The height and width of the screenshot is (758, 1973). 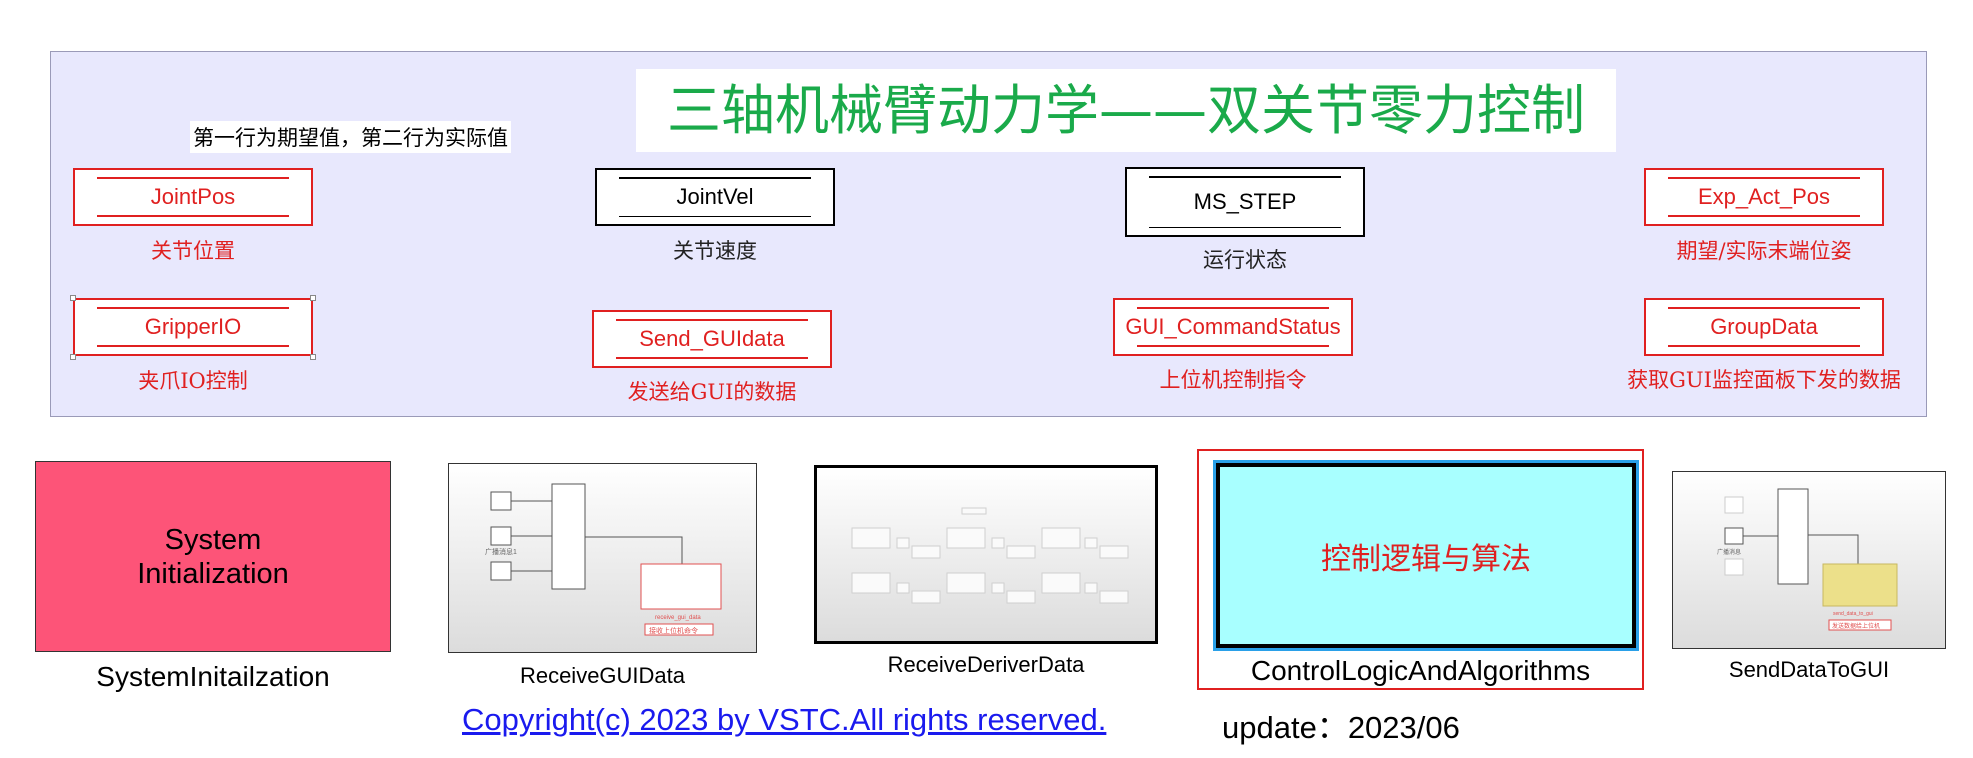 I want to click on control-logic-label: 控制逻辑与算法, so click(x=1426, y=559).